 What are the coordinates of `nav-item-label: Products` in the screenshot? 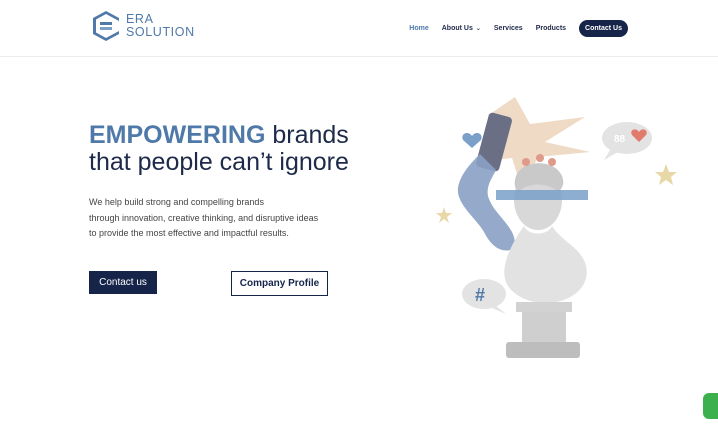 It's located at (551, 28).